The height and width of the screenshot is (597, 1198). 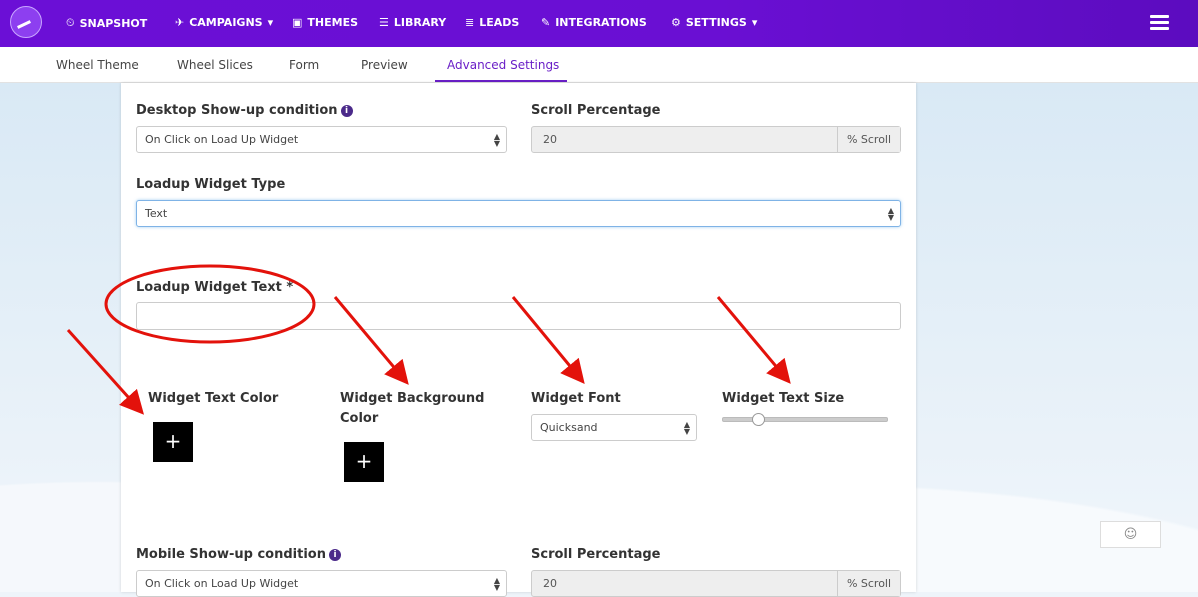 What do you see at coordinates (1130, 534) in the screenshot?
I see `emoji-feedback-widget: ☺` at bounding box center [1130, 534].